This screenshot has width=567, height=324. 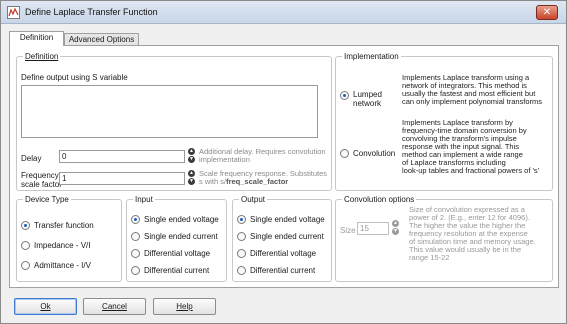 What do you see at coordinates (91, 12) in the screenshot?
I see `window-title: Define Laplace Transfer Function` at bounding box center [91, 12].